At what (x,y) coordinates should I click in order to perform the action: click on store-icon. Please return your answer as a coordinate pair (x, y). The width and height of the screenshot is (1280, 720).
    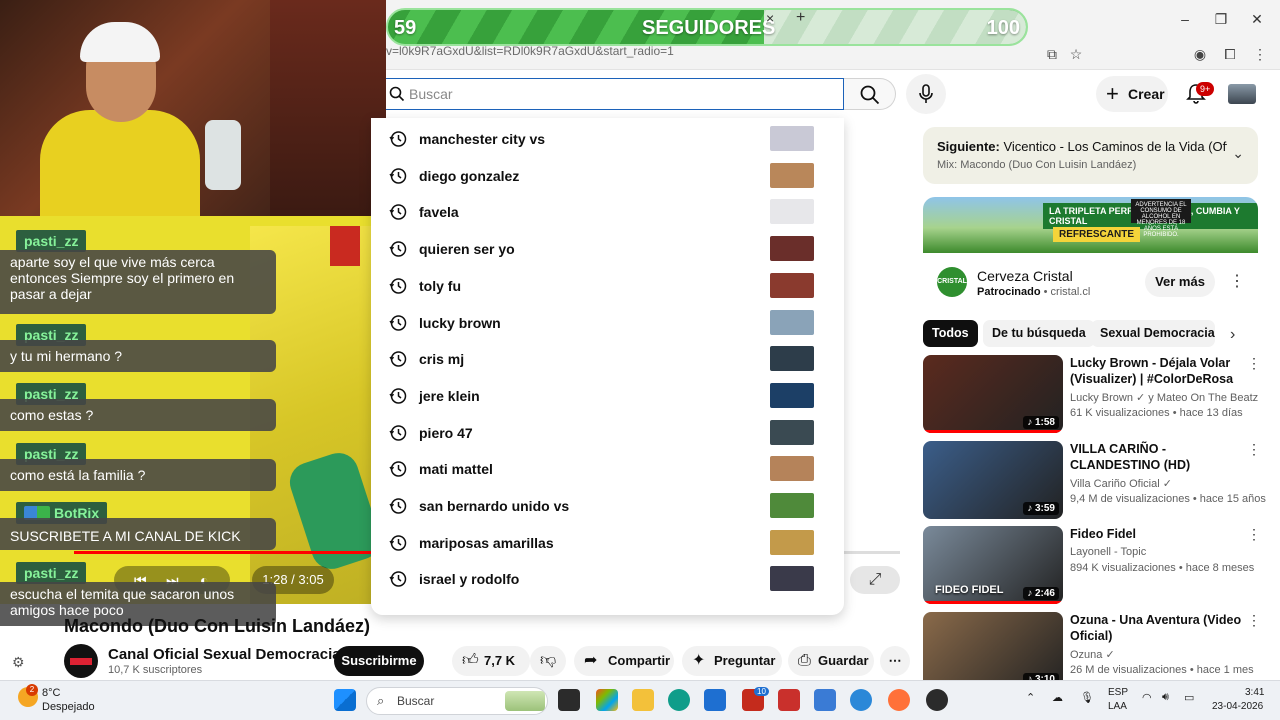
    Looking at the image, I should click on (715, 700).